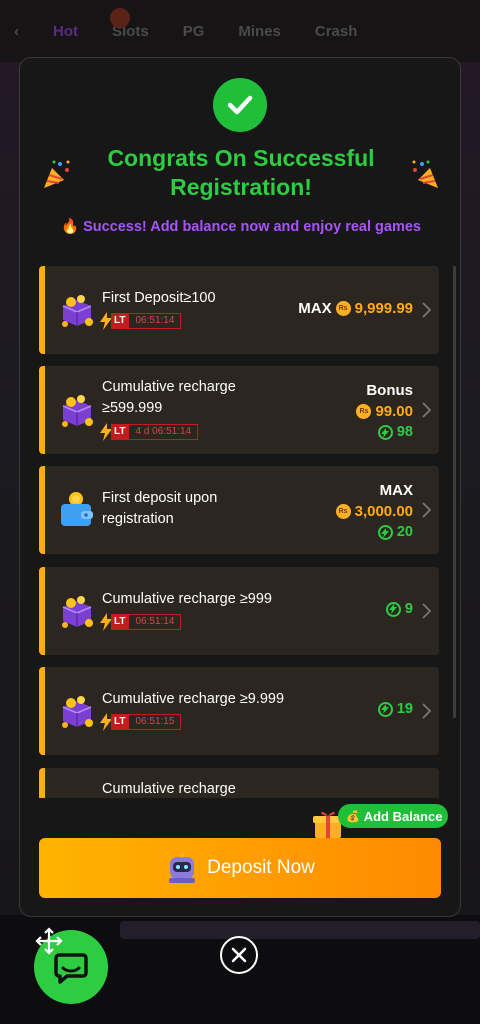  What do you see at coordinates (160, 508) in the screenshot?
I see `reward-item-name: First deposit upon registration` at bounding box center [160, 508].